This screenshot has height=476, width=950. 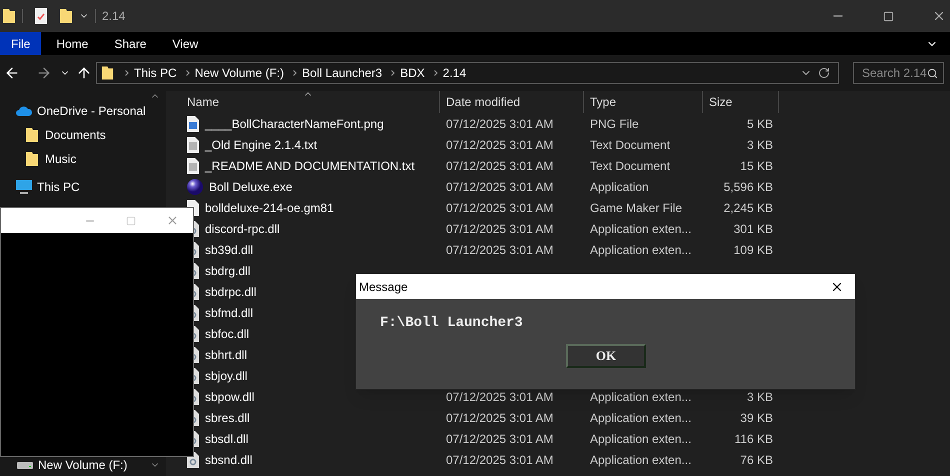 What do you see at coordinates (894, 73) in the screenshot?
I see `search-placeholder: Search 2.14` at bounding box center [894, 73].